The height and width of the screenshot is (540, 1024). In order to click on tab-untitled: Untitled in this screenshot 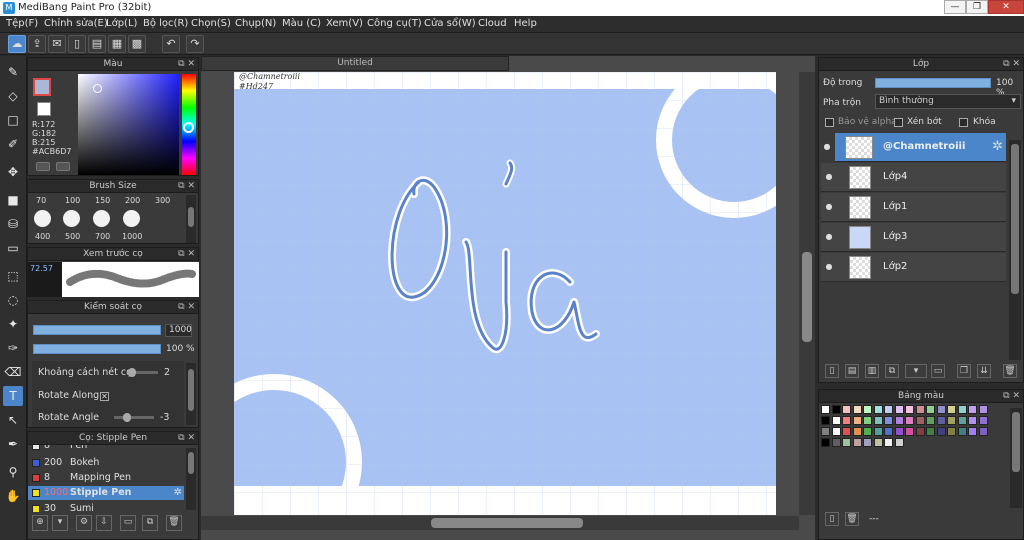, I will do `click(355, 63)`.